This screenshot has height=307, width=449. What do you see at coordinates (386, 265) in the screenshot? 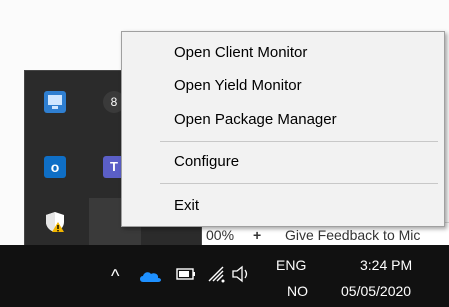
I see `clock-time: 3:24 PM` at bounding box center [386, 265].